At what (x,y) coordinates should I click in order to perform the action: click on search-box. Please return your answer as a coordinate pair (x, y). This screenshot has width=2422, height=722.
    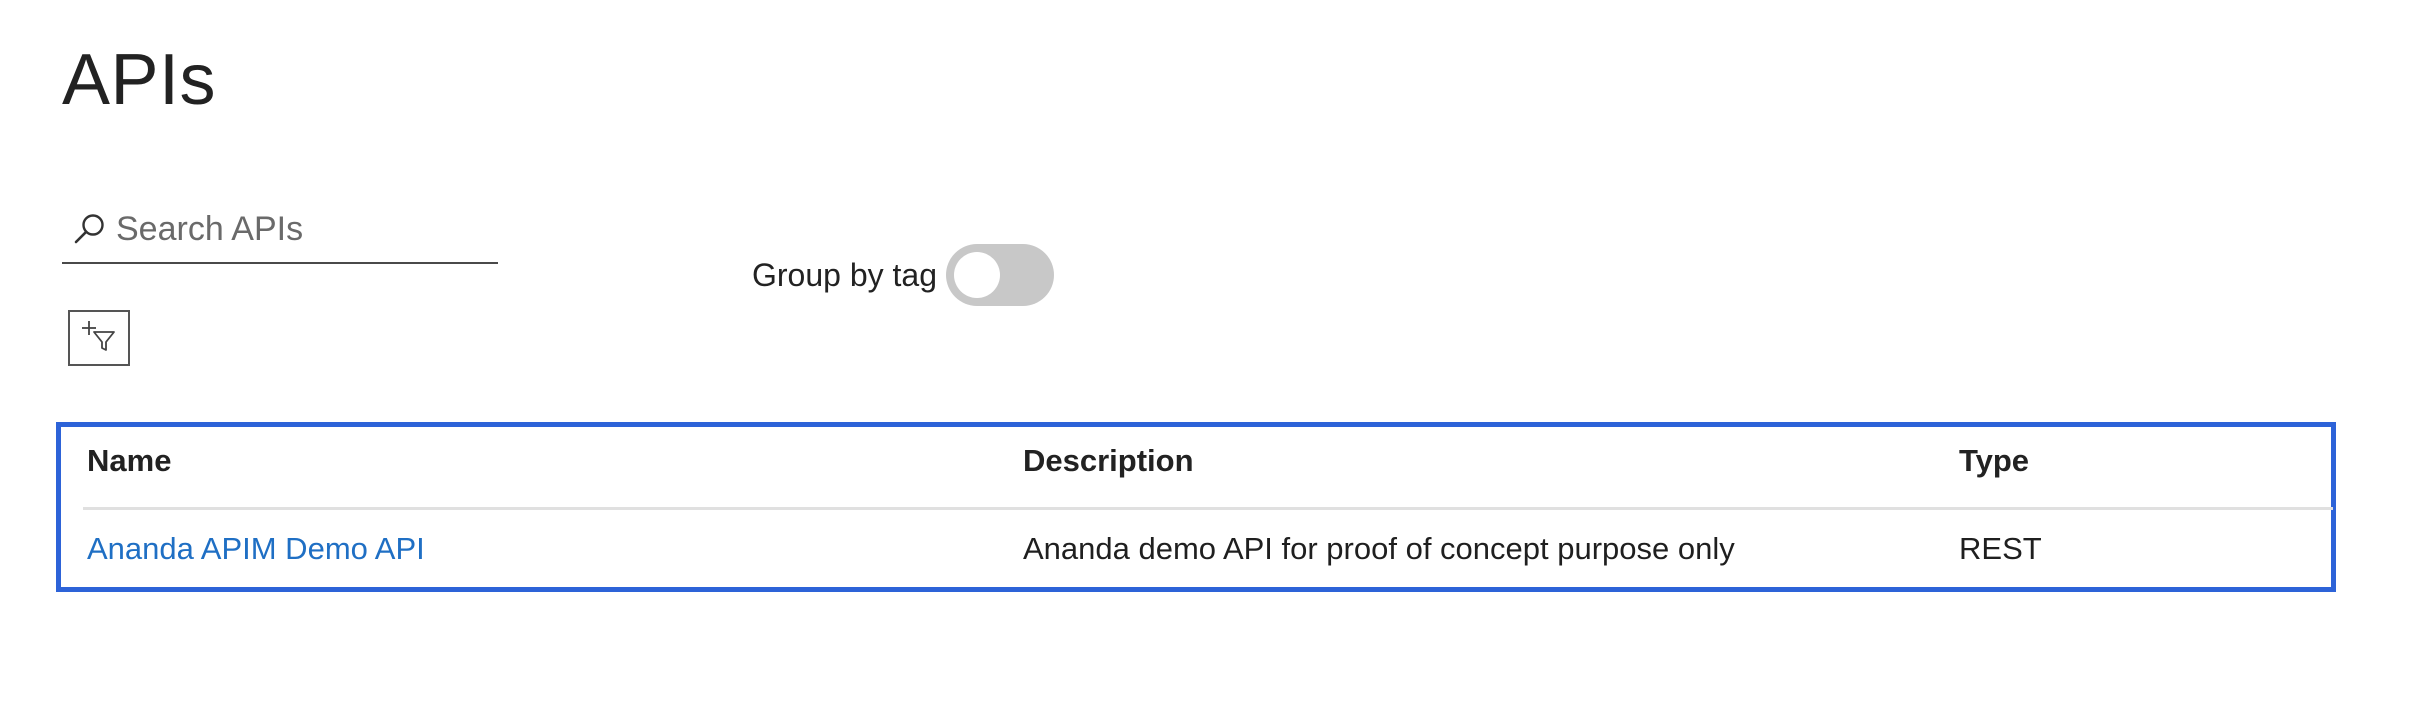
    Looking at the image, I should click on (280, 230).